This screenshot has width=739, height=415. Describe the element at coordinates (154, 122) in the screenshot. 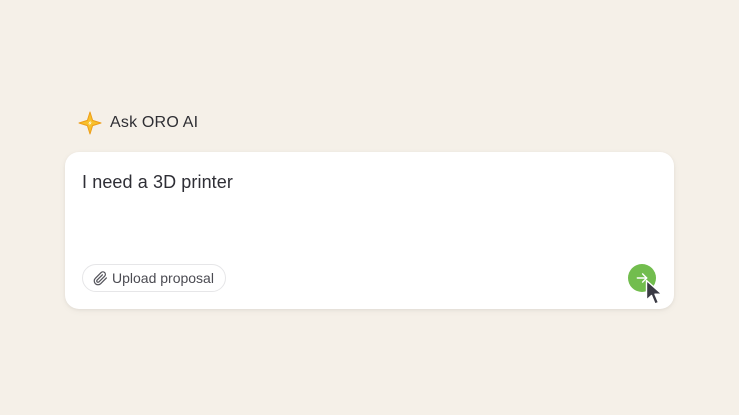

I see `assistant-title: Ask ORO AI` at that location.